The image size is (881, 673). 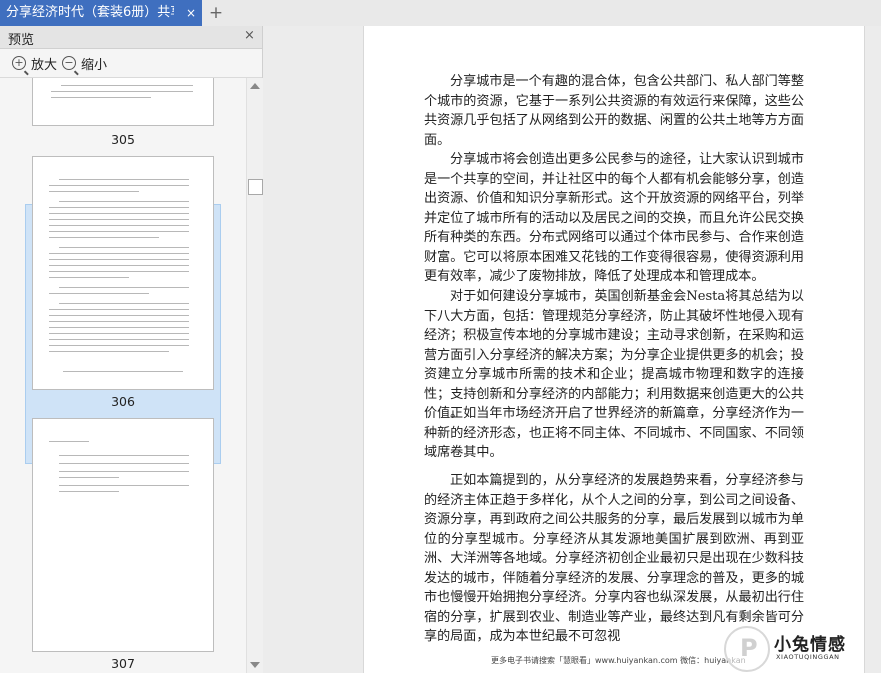 I want to click on watermark: P 小兔情感 XIAOTUQINGGAN, so click(x=802, y=649).